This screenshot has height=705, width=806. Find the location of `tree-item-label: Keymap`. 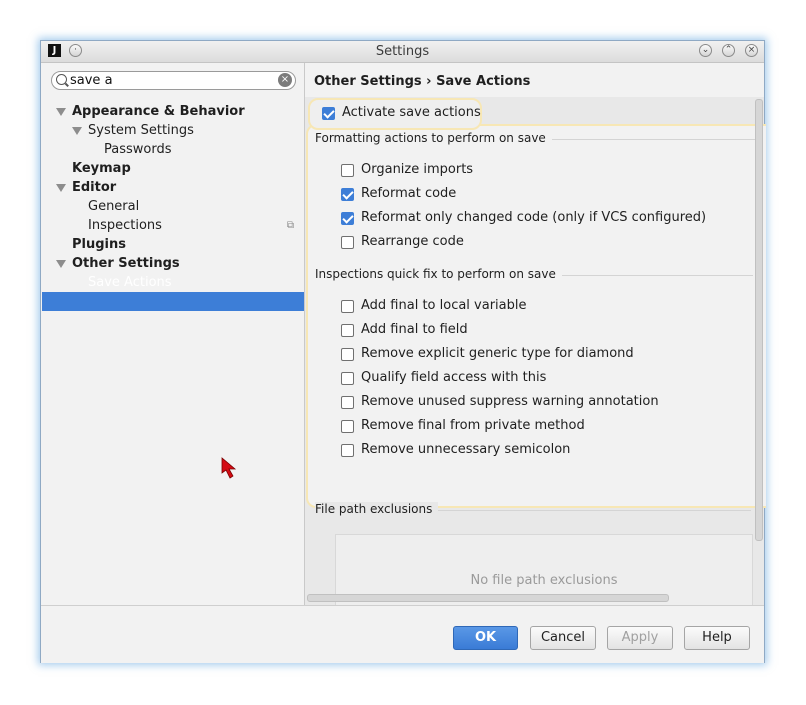

tree-item-label: Keymap is located at coordinates (101, 168).